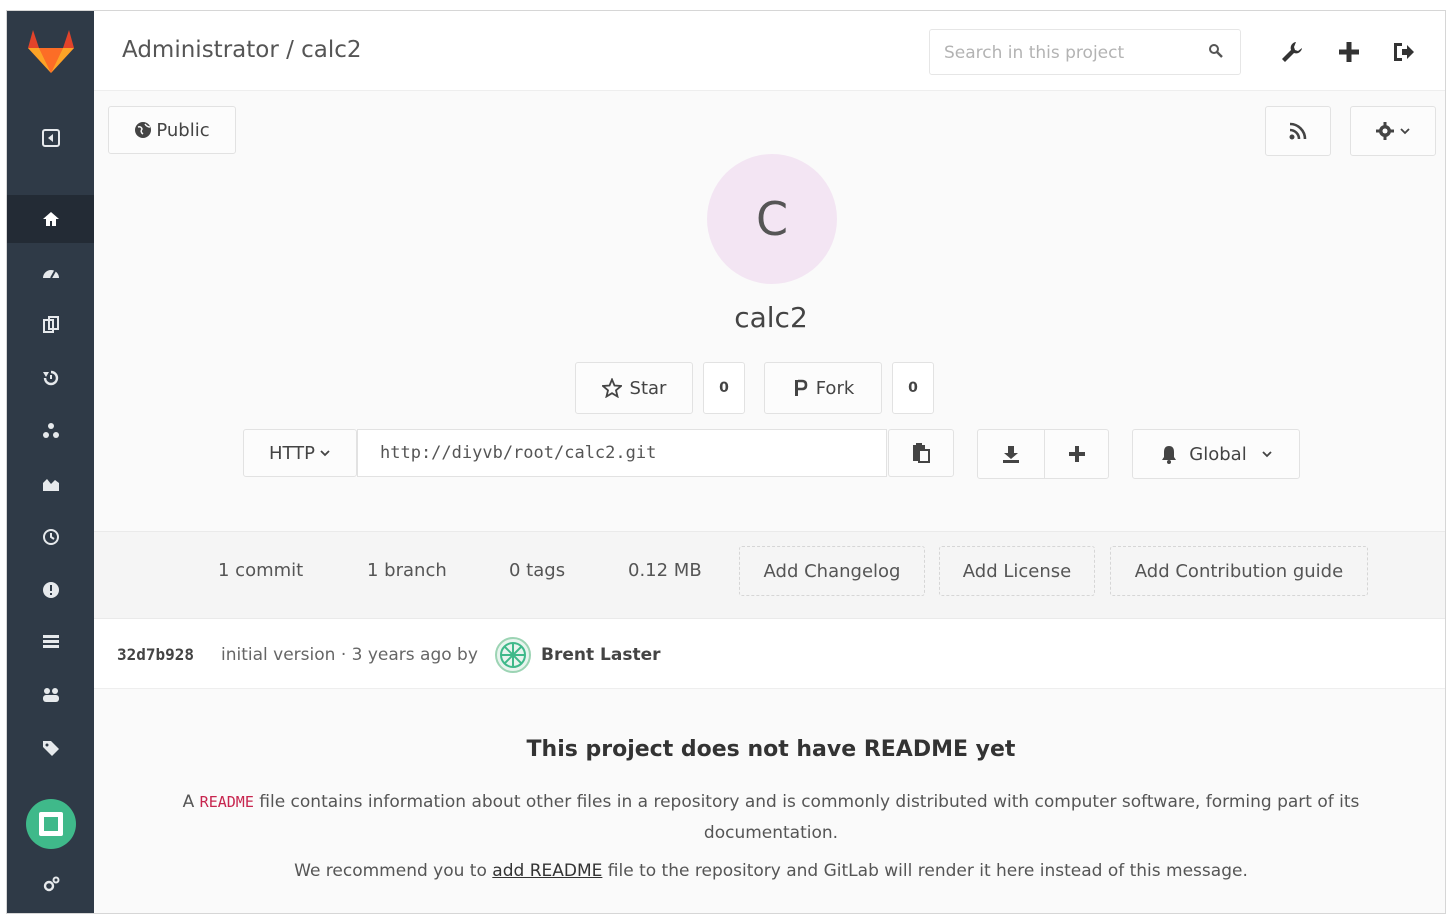  What do you see at coordinates (292, 453) in the screenshot?
I see `protocol-label: HTTP` at bounding box center [292, 453].